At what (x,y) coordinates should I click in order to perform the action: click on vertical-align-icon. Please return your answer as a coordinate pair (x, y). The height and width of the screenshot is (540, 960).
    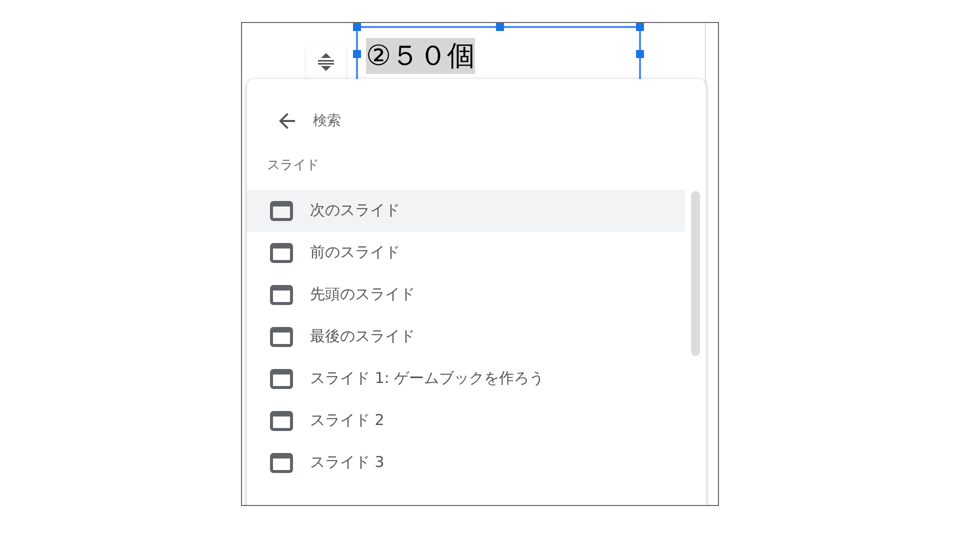
    Looking at the image, I should click on (326, 62).